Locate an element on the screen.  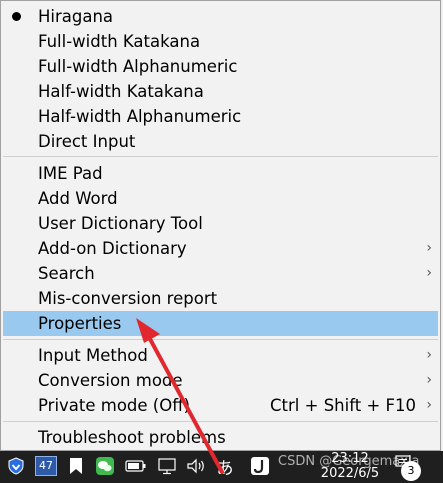
watermark: CSDN @Georgemaxia is located at coordinates (349, 461).